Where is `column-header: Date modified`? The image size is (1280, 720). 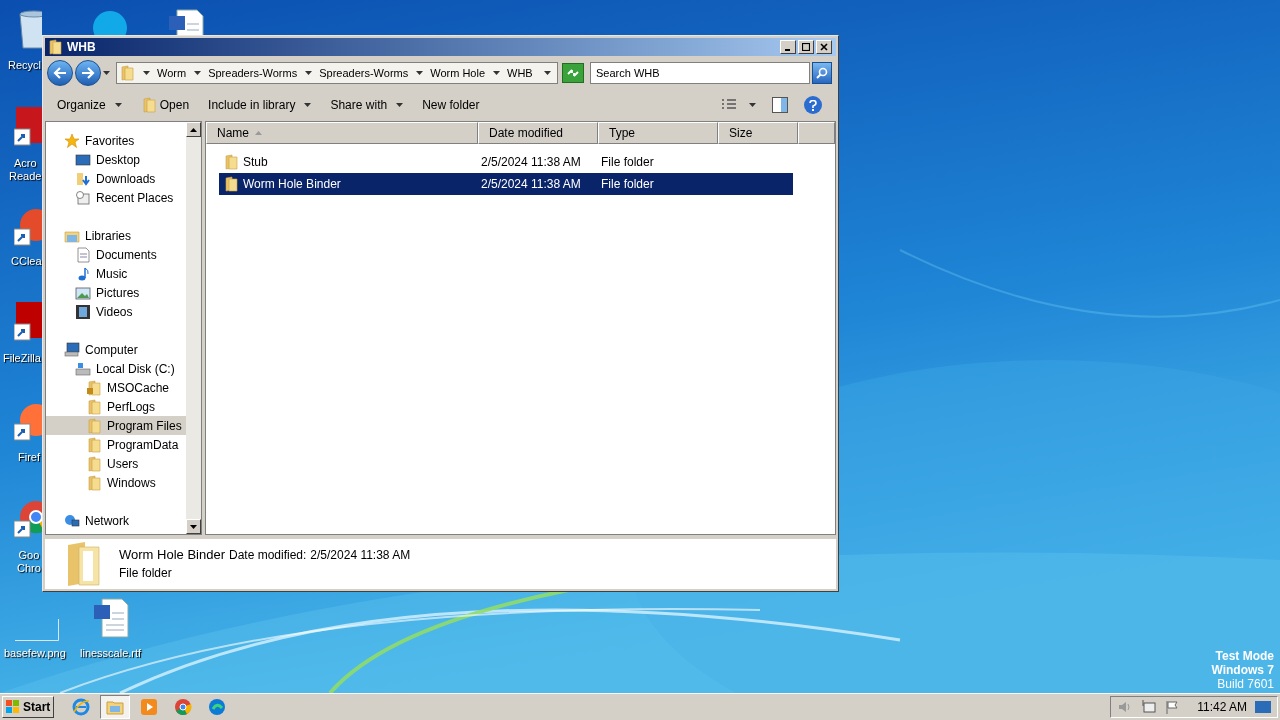
column-header: Date modified is located at coordinates (538, 133).